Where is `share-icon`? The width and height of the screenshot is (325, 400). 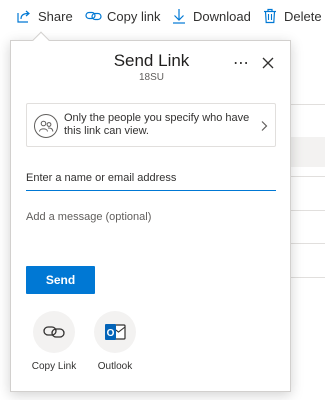
share-icon is located at coordinates (24, 16).